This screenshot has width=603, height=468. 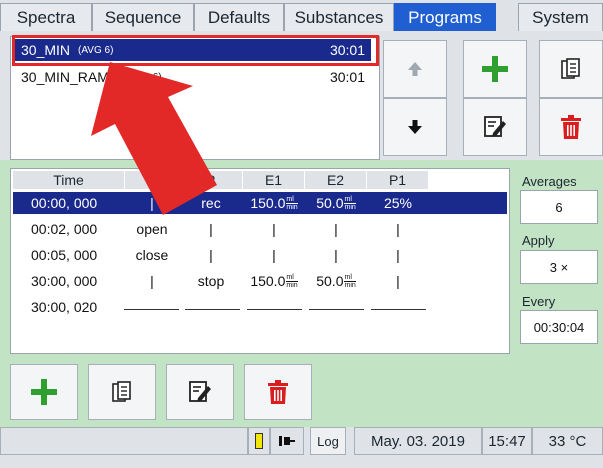 What do you see at coordinates (193, 50) in the screenshot?
I see `program-item: 30_MIN (AVG 6) 30:01` at bounding box center [193, 50].